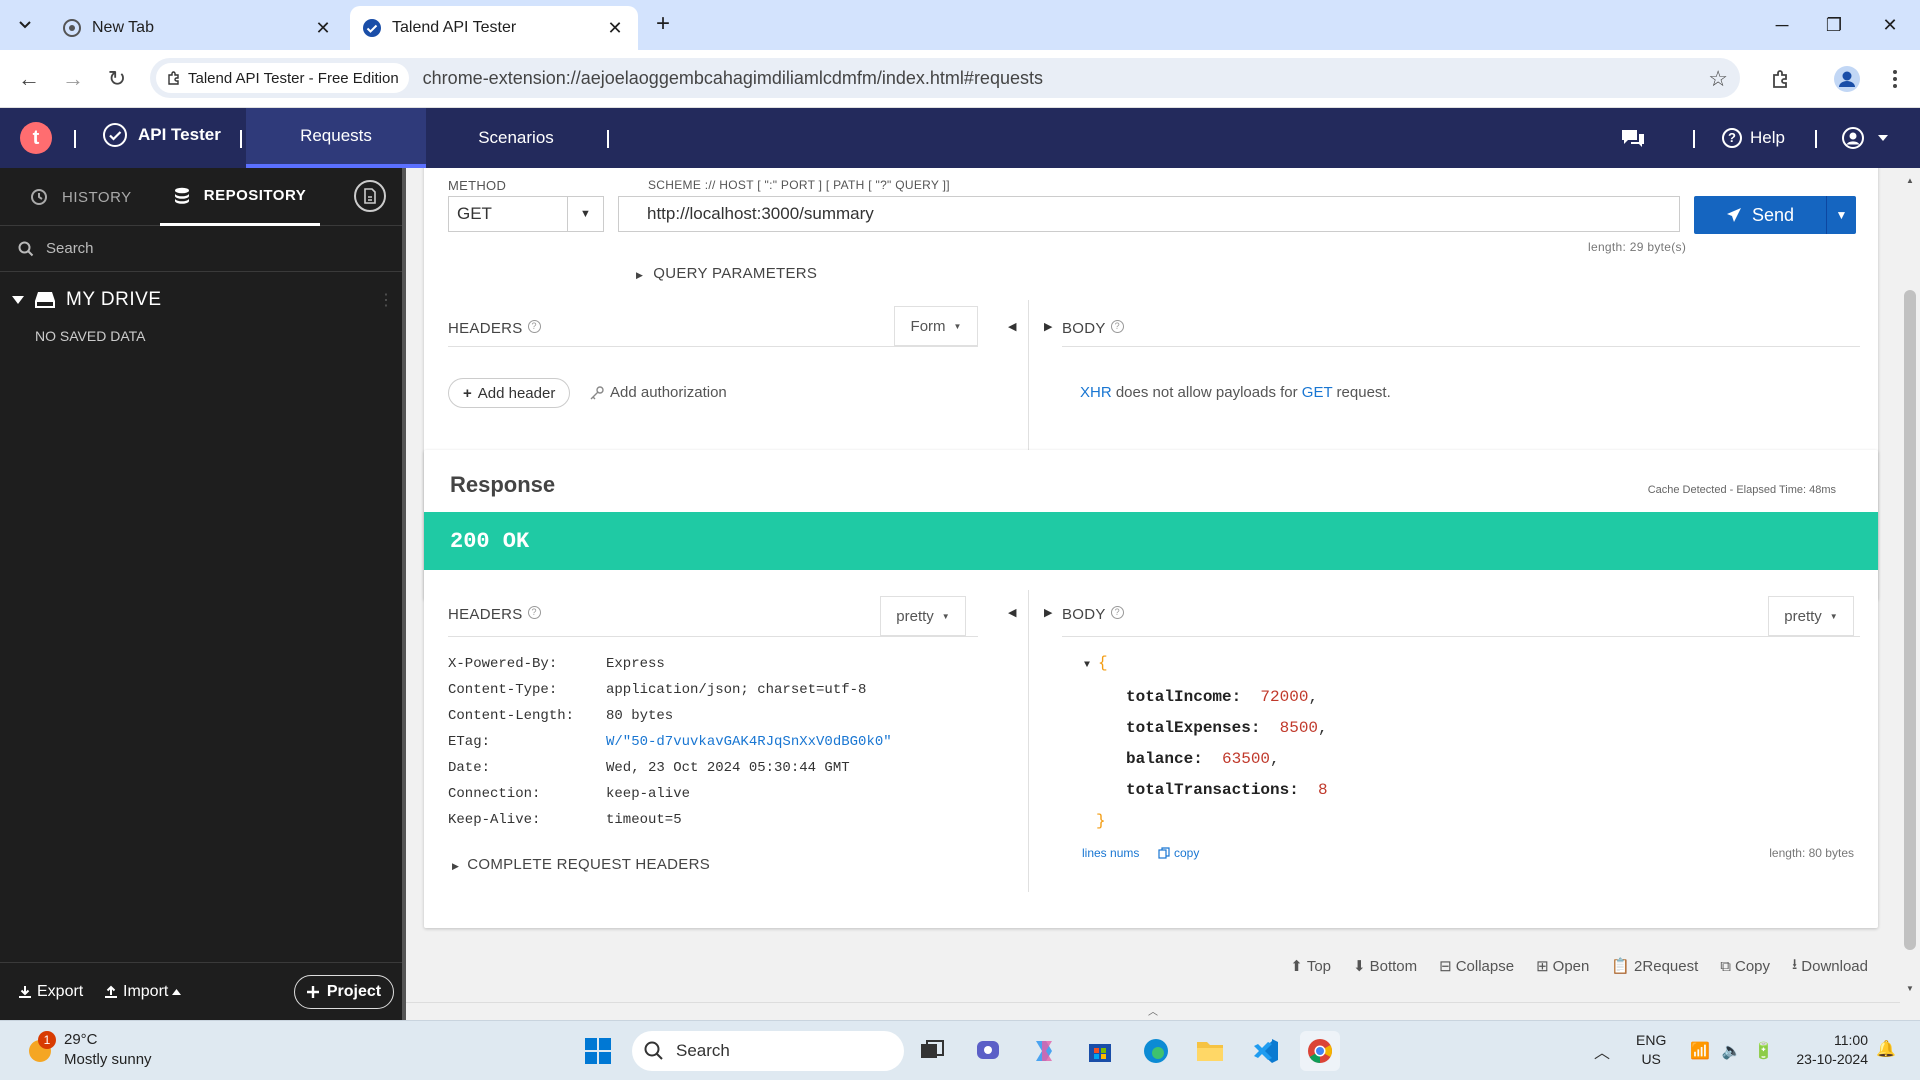 The width and height of the screenshot is (1920, 1080). Describe the element at coordinates (240, 197) in the screenshot. I see `tab-repository: REPOSITORY` at that location.